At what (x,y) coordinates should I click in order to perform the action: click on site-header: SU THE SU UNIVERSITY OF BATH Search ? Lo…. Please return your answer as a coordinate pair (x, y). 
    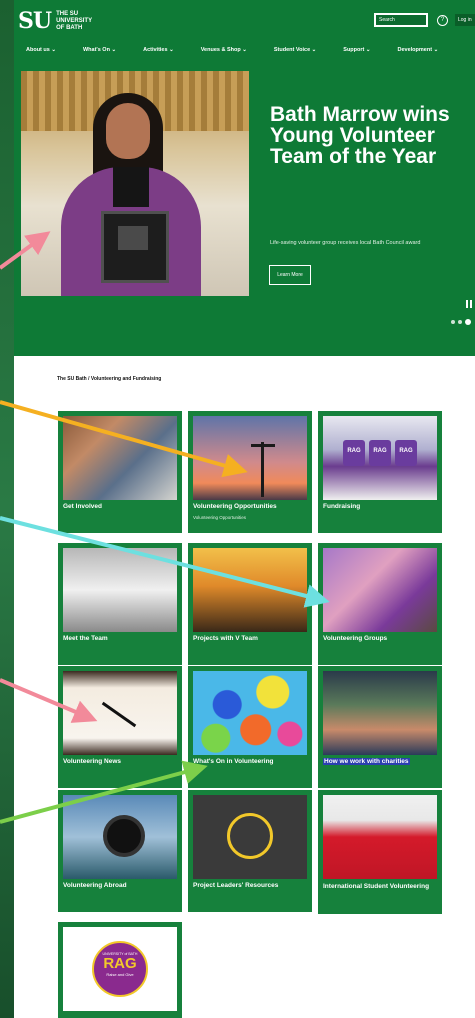
    Looking at the image, I should click on (244, 33).